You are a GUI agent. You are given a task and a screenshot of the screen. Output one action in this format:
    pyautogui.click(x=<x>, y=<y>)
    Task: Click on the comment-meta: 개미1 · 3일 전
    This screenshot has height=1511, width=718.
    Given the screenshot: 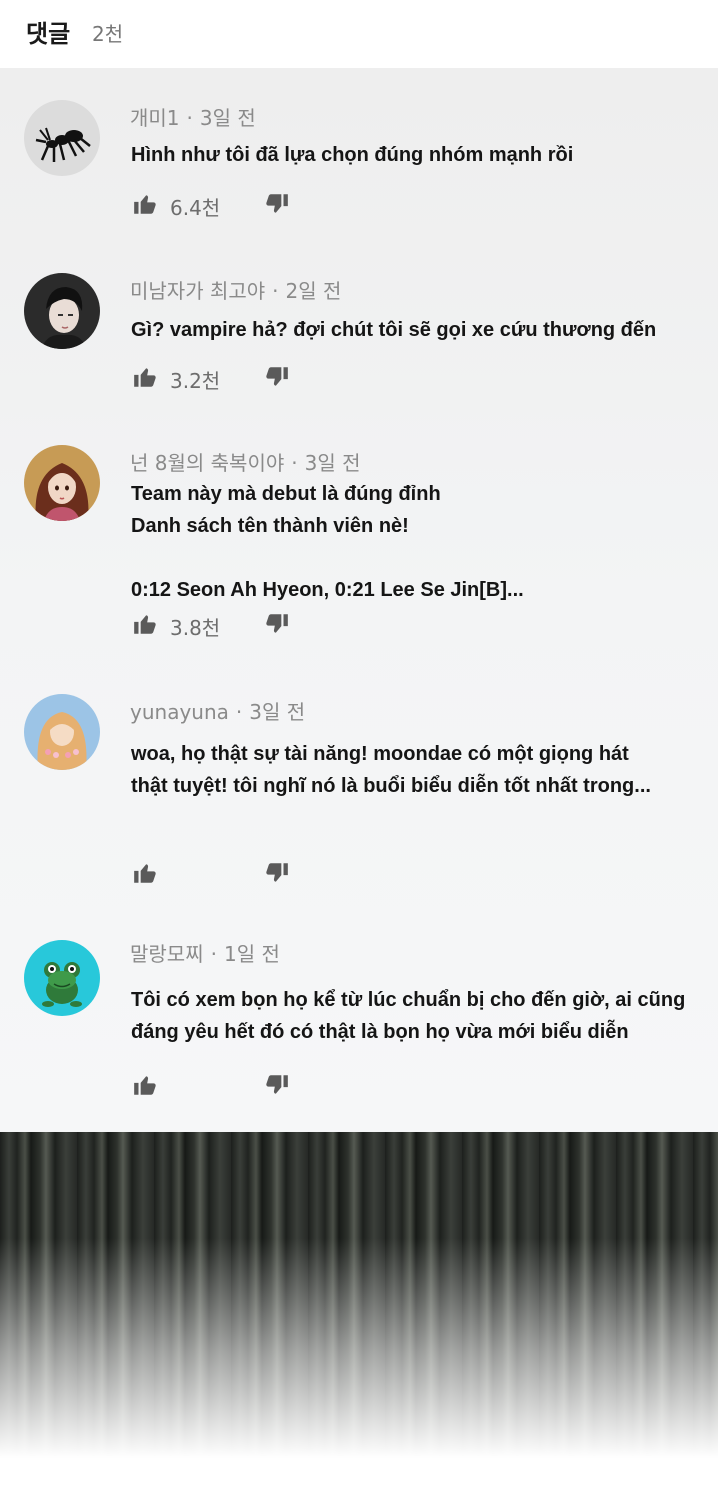 What is the action you would take?
    pyautogui.click(x=193, y=116)
    